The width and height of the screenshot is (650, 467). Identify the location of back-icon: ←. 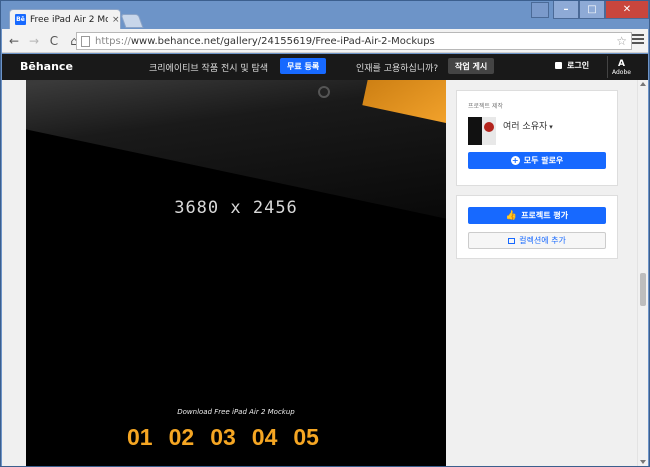
(14, 41).